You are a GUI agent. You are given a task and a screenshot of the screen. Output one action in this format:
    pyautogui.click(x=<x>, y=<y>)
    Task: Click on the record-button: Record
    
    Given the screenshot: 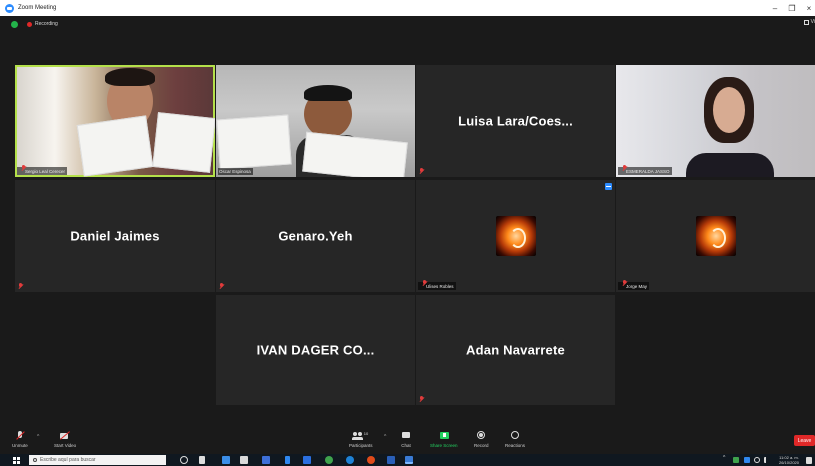 What is the action you would take?
    pyautogui.click(x=481, y=439)
    